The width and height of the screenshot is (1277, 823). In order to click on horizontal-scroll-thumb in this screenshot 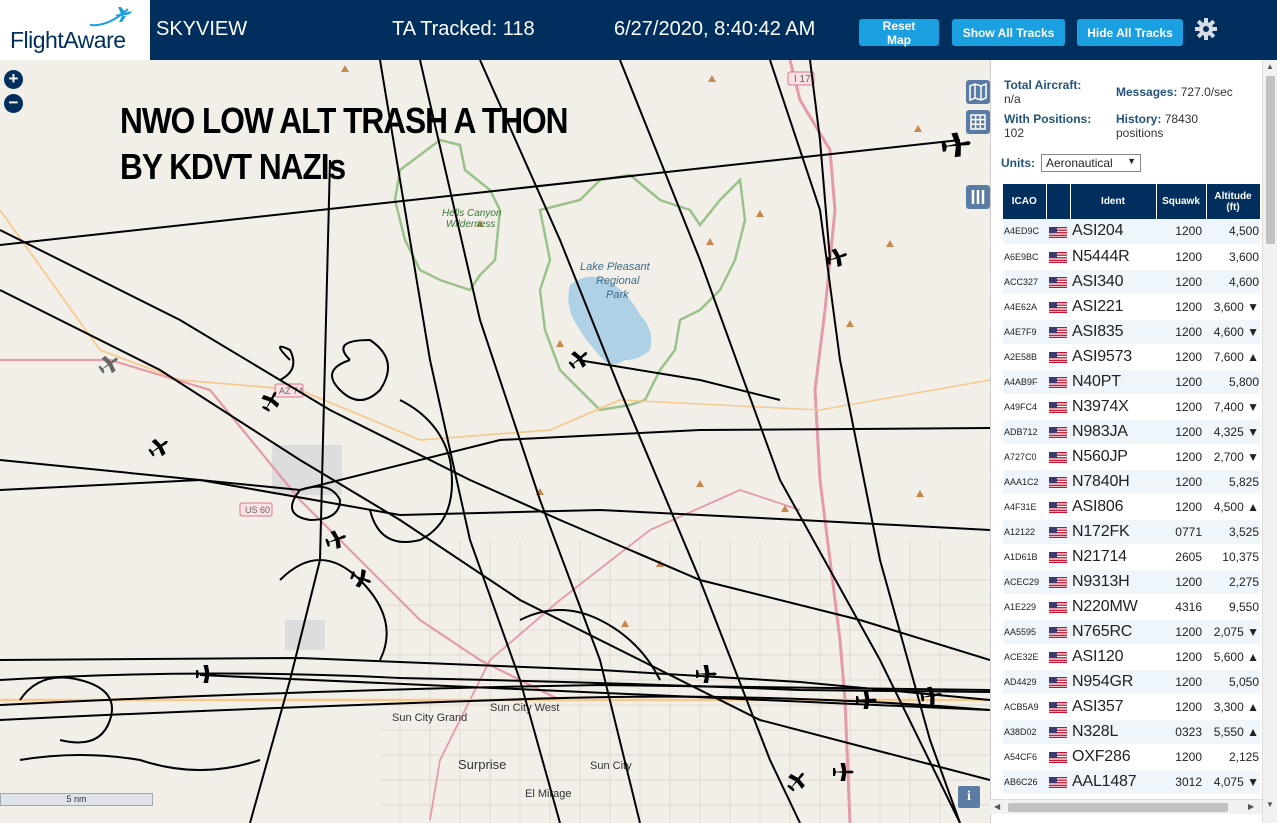, I will do `click(1118, 807)`.